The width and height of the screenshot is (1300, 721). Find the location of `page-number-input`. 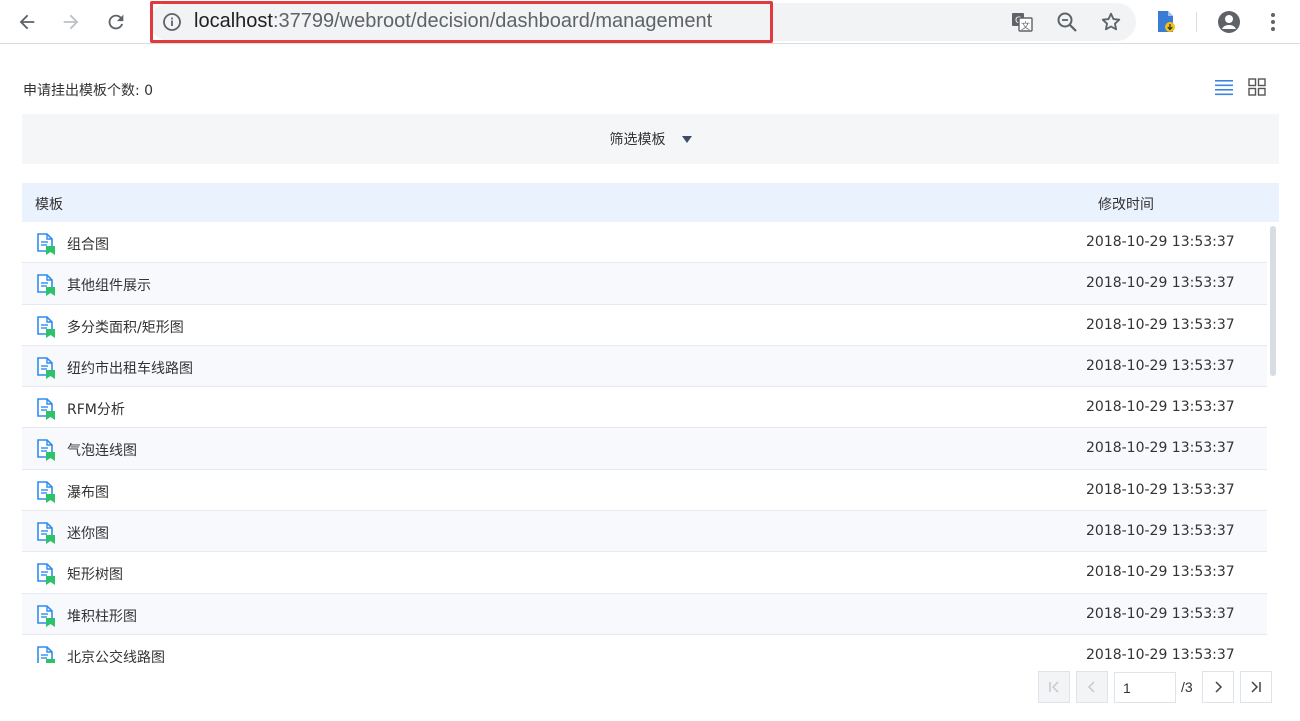

page-number-input is located at coordinates (1145, 687).